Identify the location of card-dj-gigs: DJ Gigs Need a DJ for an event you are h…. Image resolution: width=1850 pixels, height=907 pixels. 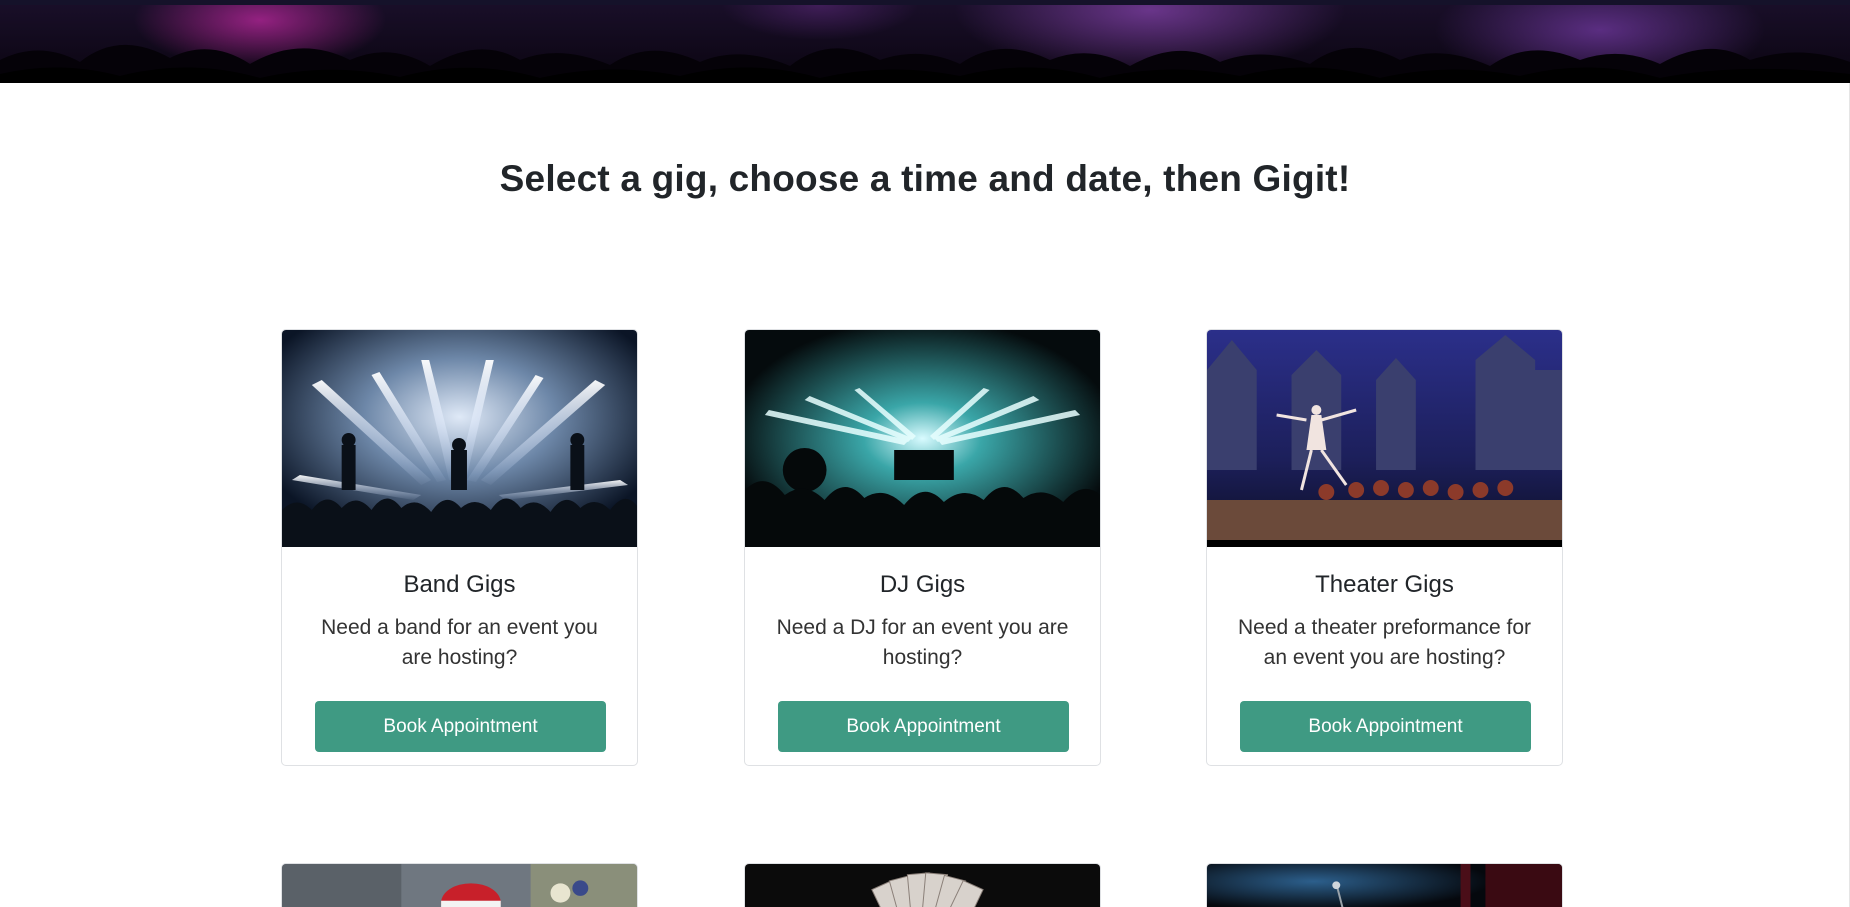
(922, 547).